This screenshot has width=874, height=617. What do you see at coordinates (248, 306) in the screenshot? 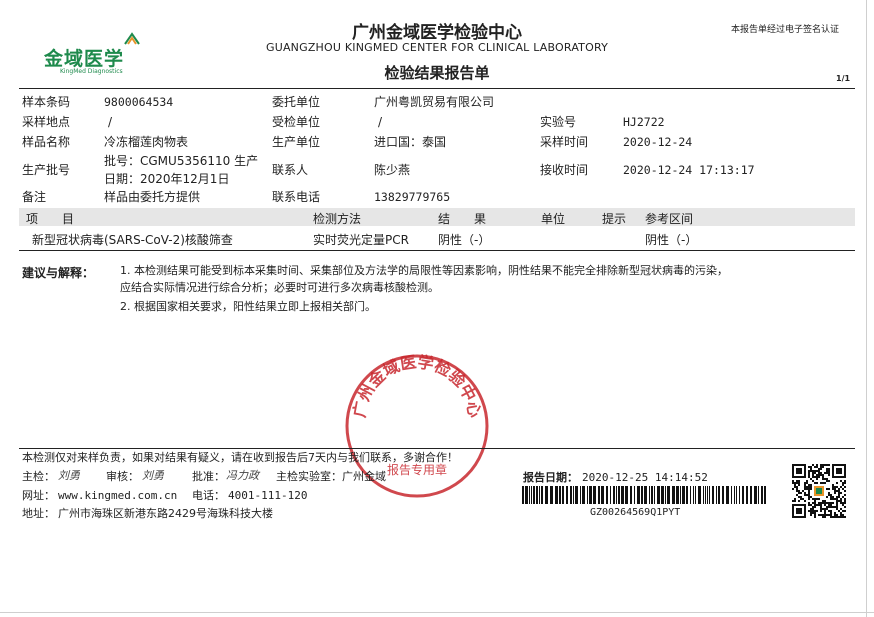
I see `advice-line-3: 2. 根据国家相关要求，阳性结果立即上报相关部门。` at bounding box center [248, 306].